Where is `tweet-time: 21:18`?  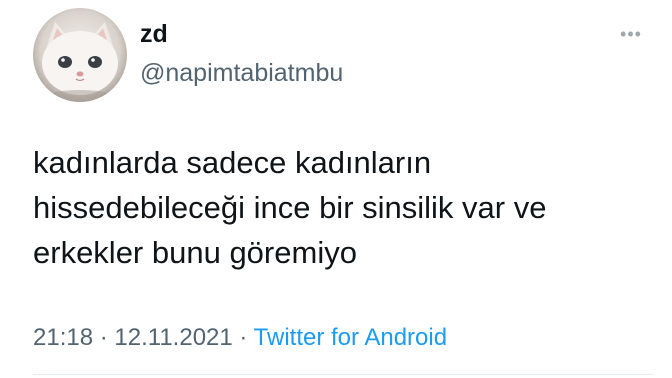
tweet-time: 21:18 is located at coordinates (63, 337).